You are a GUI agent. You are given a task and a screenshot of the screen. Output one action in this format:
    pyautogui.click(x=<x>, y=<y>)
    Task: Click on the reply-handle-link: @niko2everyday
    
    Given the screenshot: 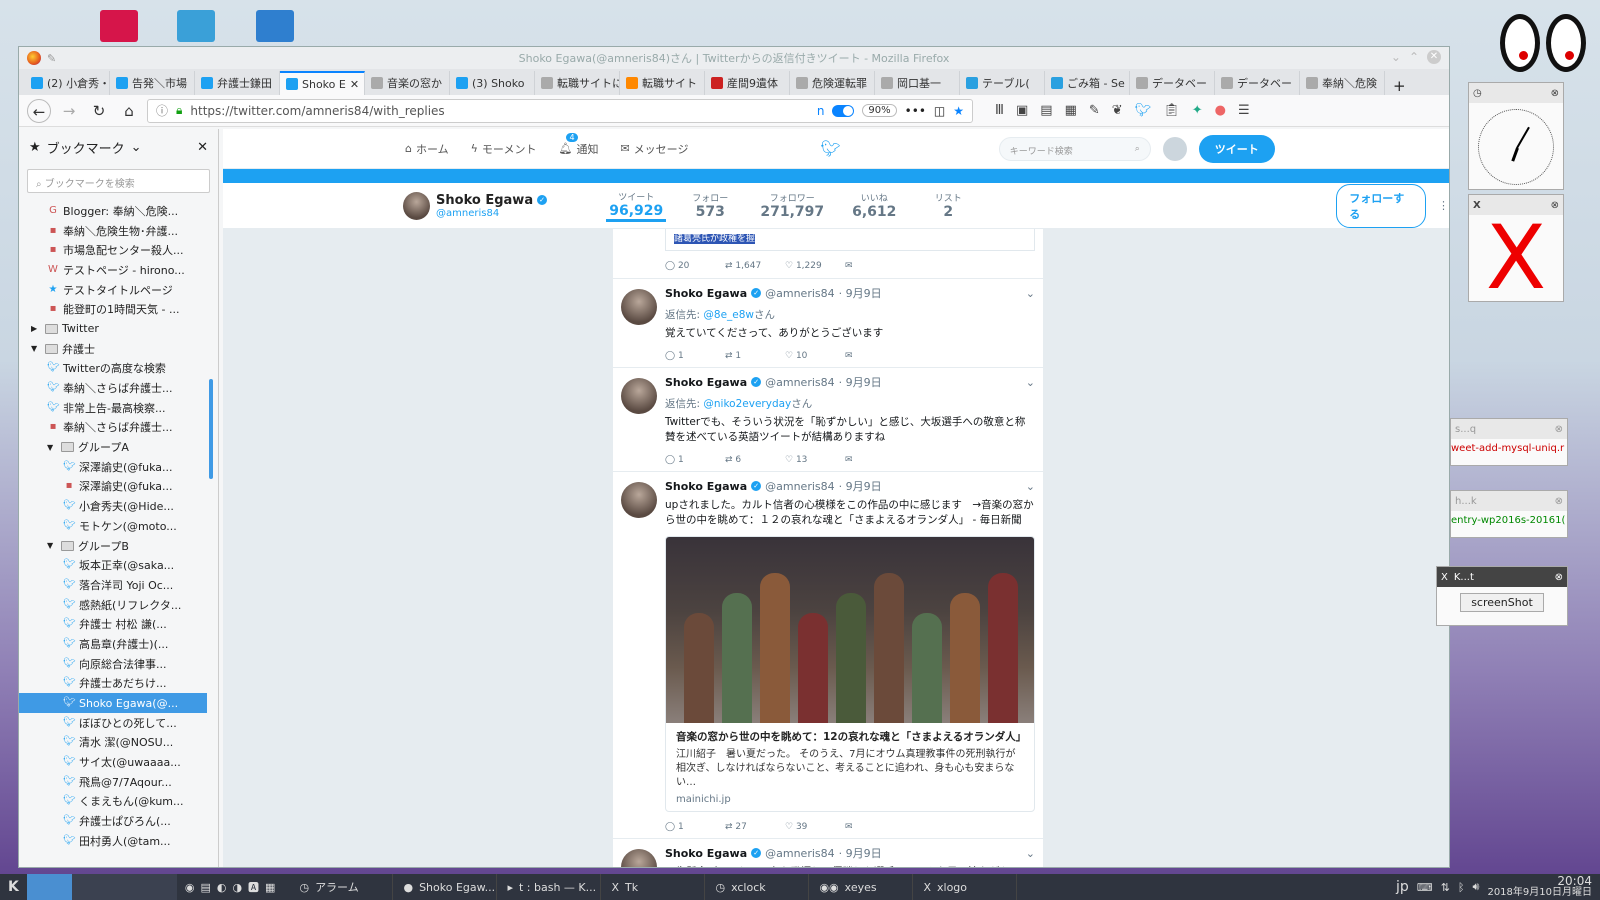 What is the action you would take?
    pyautogui.click(x=747, y=404)
    